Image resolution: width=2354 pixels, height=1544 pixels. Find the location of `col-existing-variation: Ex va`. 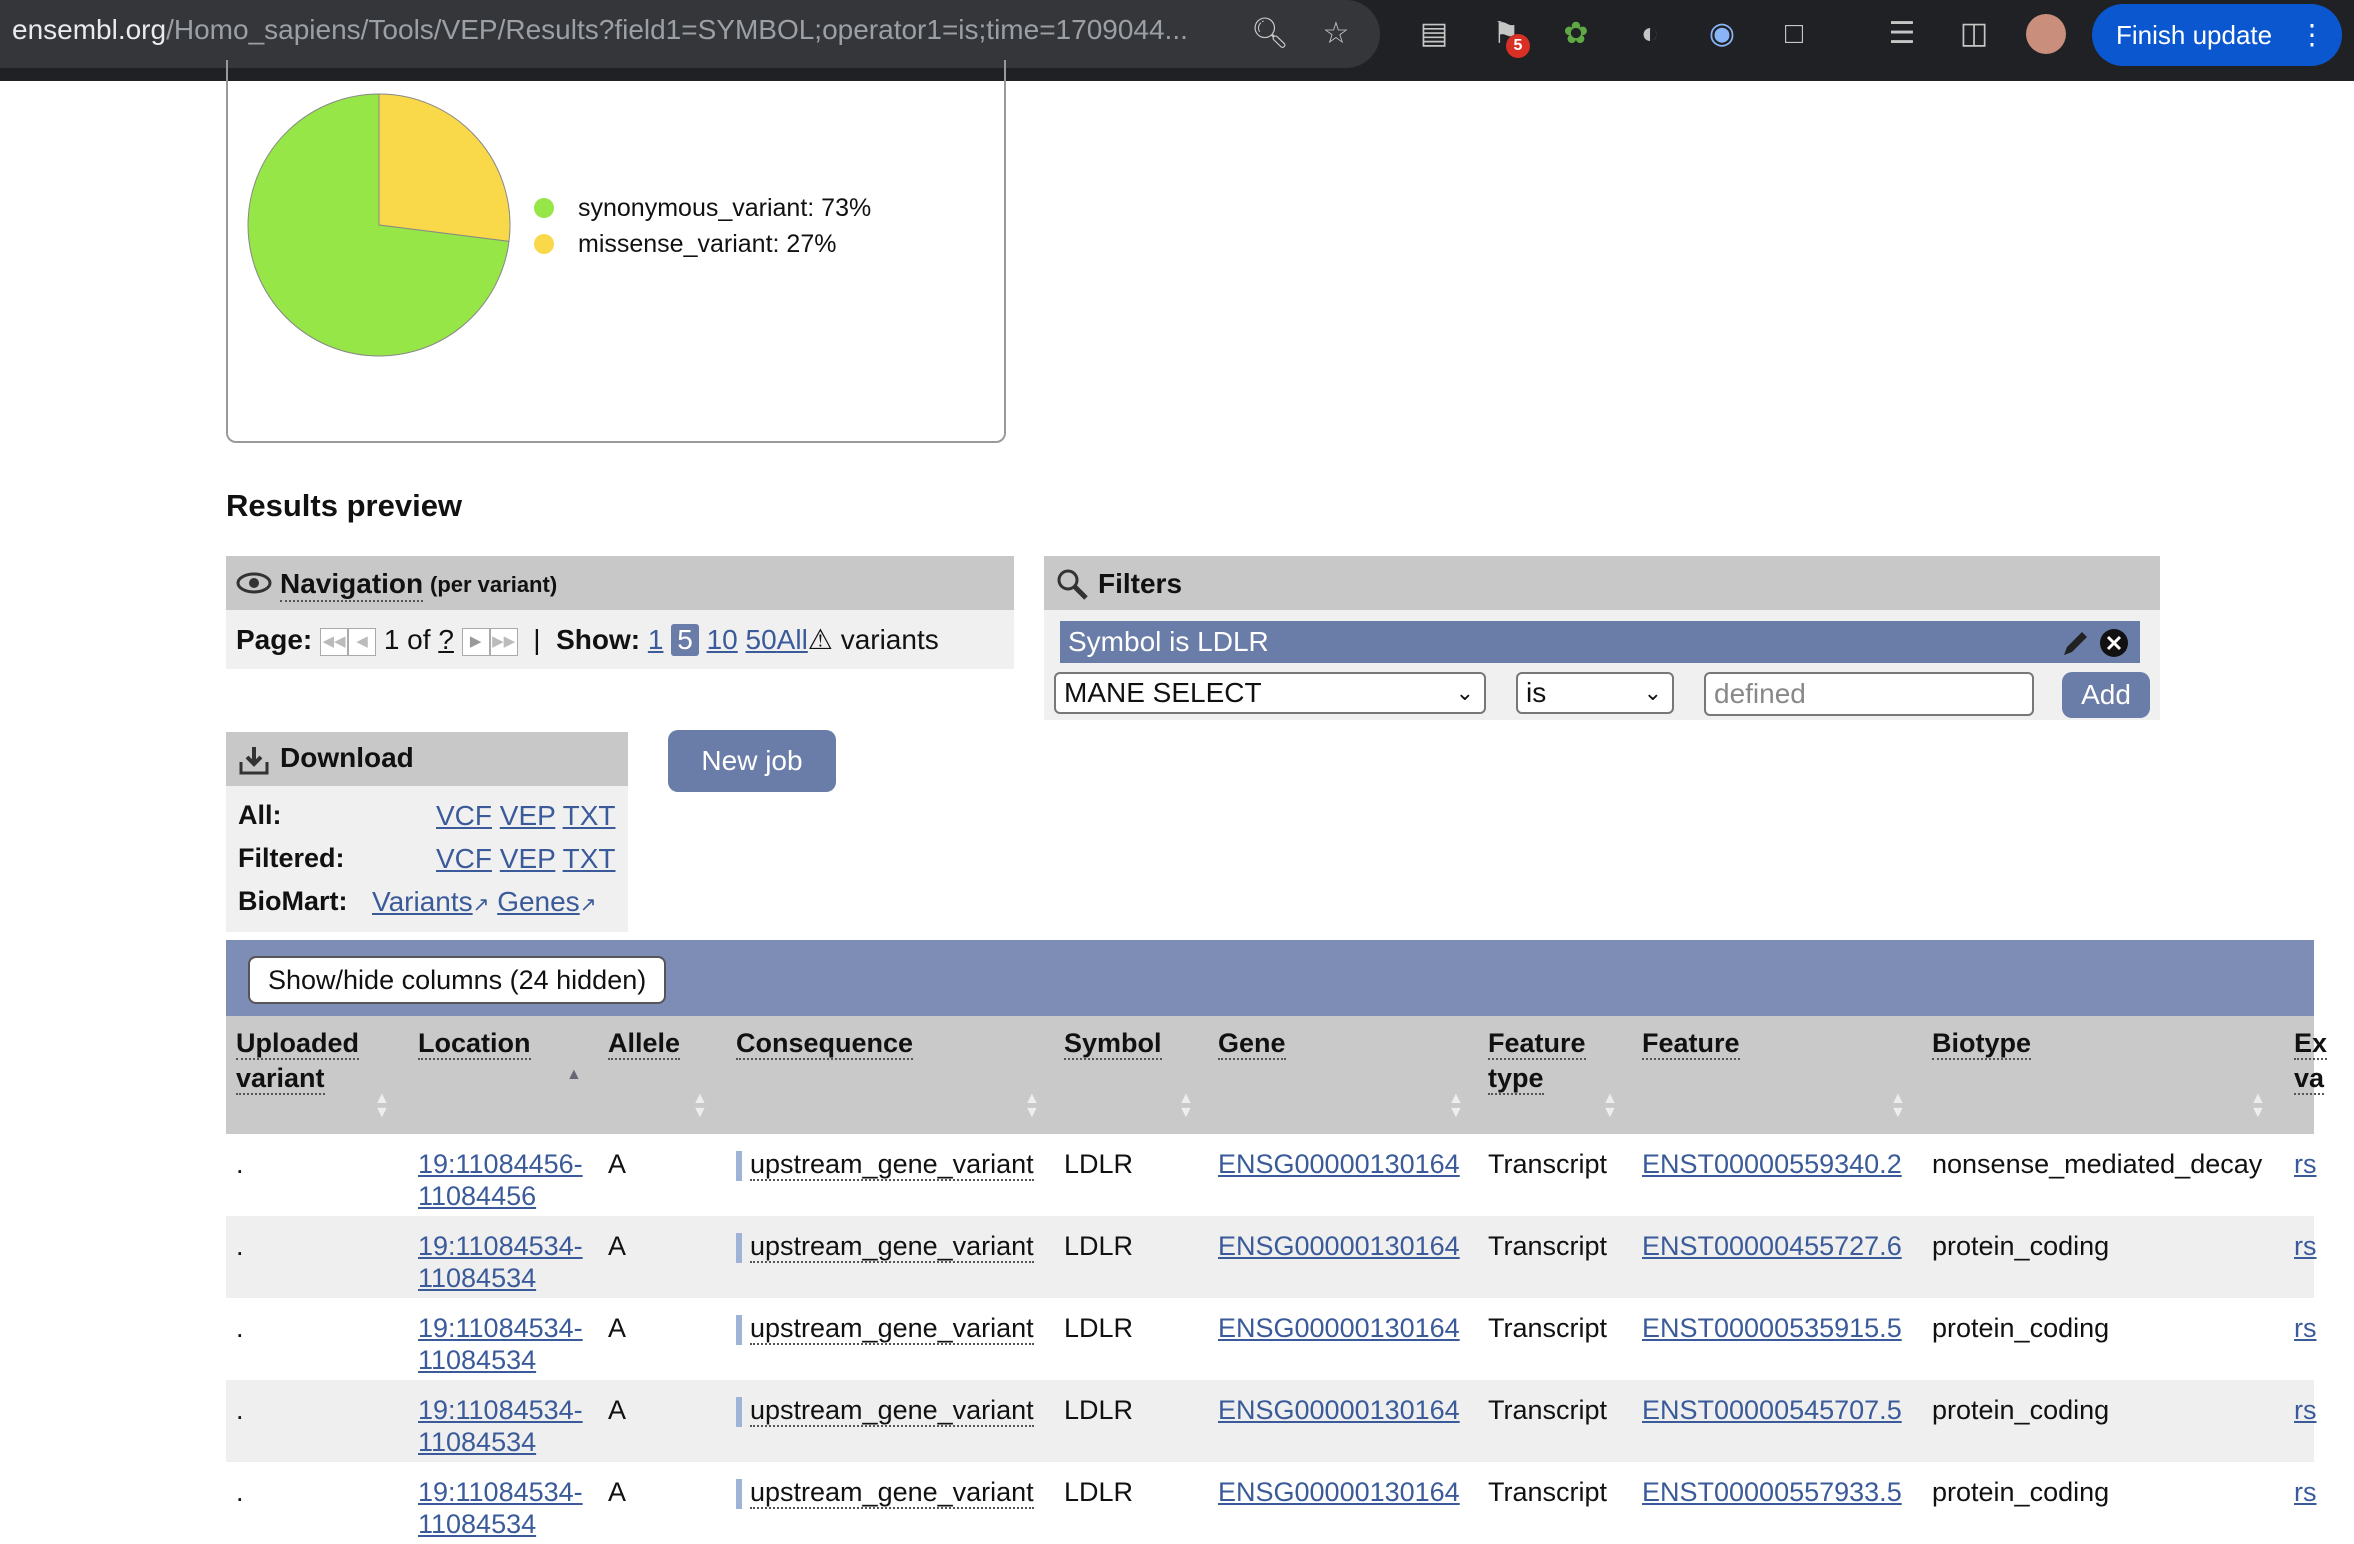

col-existing-variation: Ex va is located at coordinates (2311, 1061).